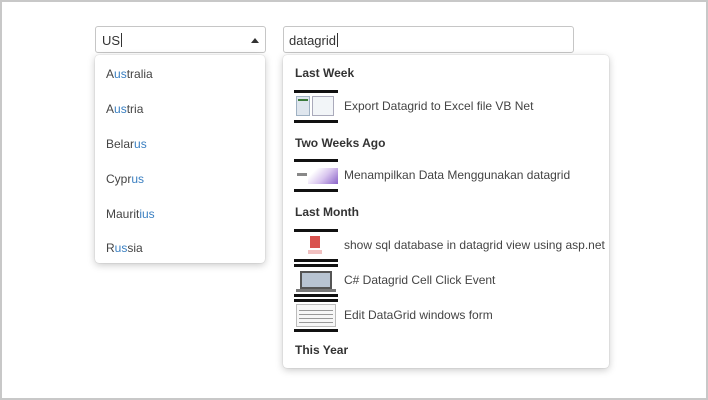  I want to click on result-title: Edit DataGrid windows form, so click(418, 315).